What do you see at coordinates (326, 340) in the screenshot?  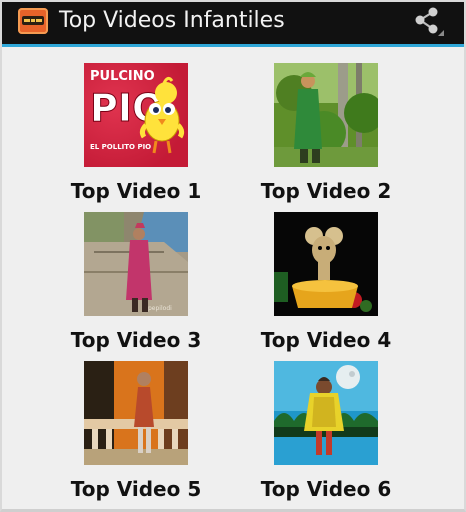 I see `video-label: Top Video 4` at bounding box center [326, 340].